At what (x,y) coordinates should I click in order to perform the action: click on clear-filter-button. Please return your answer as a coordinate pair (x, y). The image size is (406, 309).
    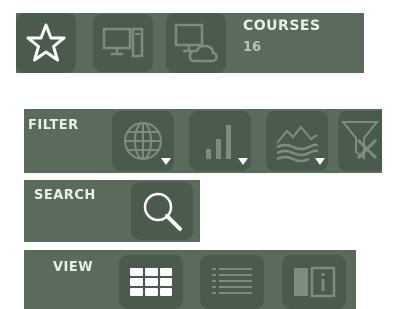
    Looking at the image, I should click on (360, 141).